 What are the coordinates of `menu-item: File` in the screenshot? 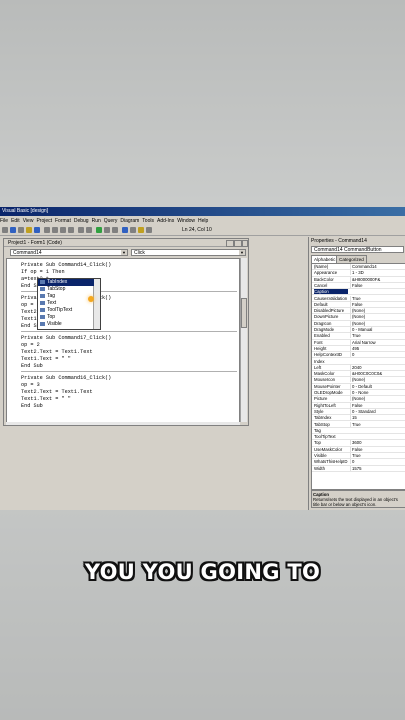 It's located at (4, 221).